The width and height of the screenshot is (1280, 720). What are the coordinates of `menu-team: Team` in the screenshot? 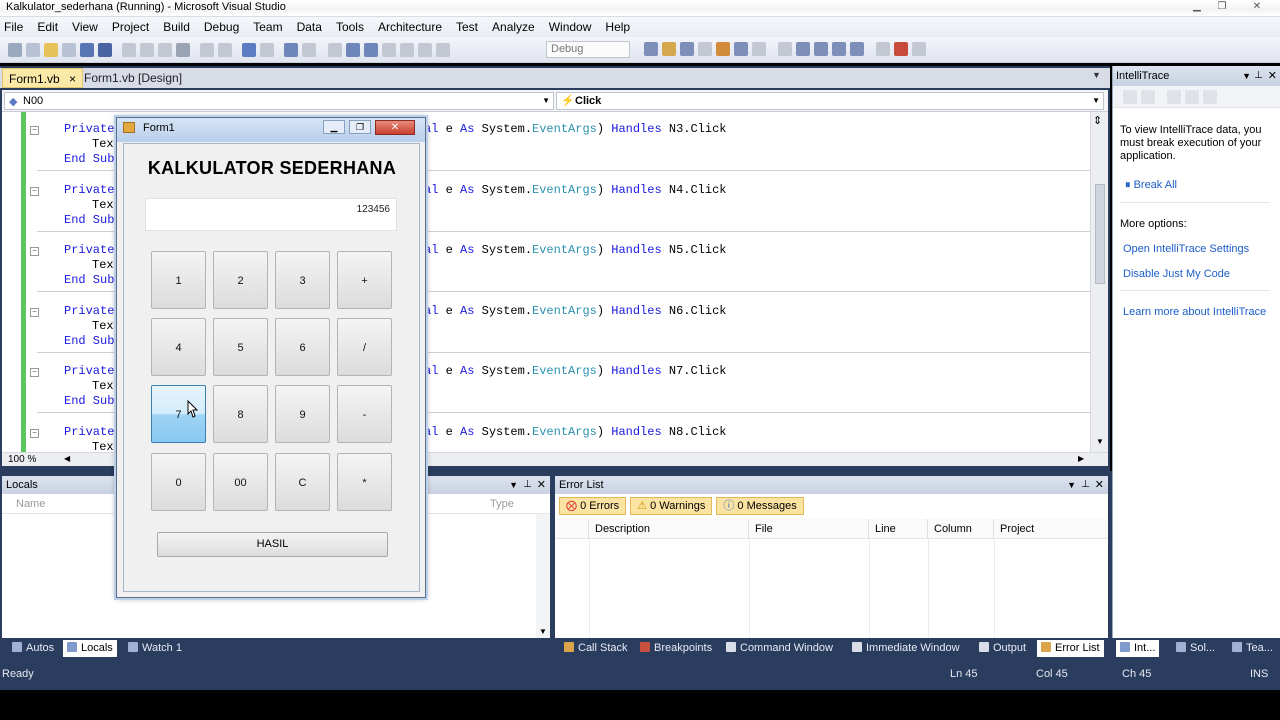 It's located at (267, 27).